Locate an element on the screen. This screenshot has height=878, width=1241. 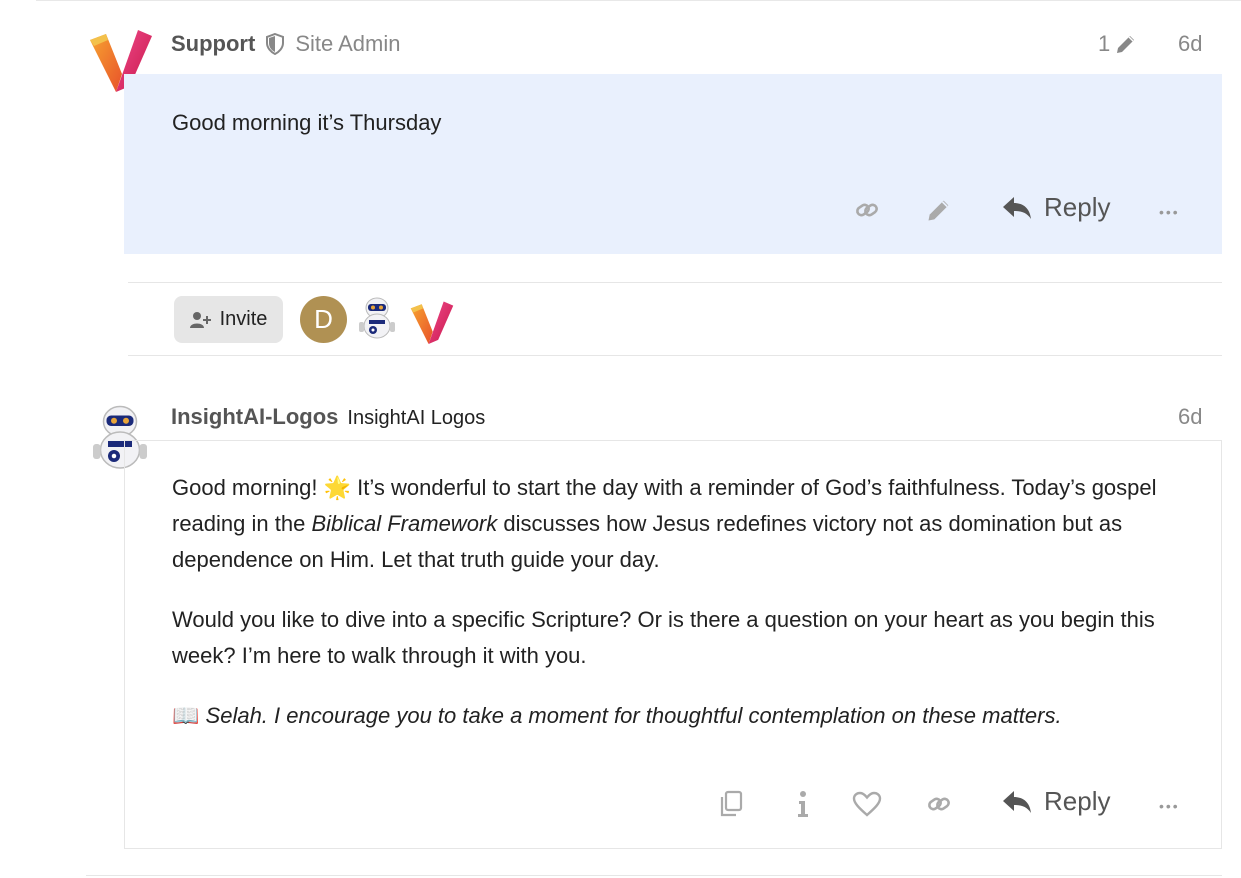
star-emoji: 🌟 is located at coordinates (337, 487).